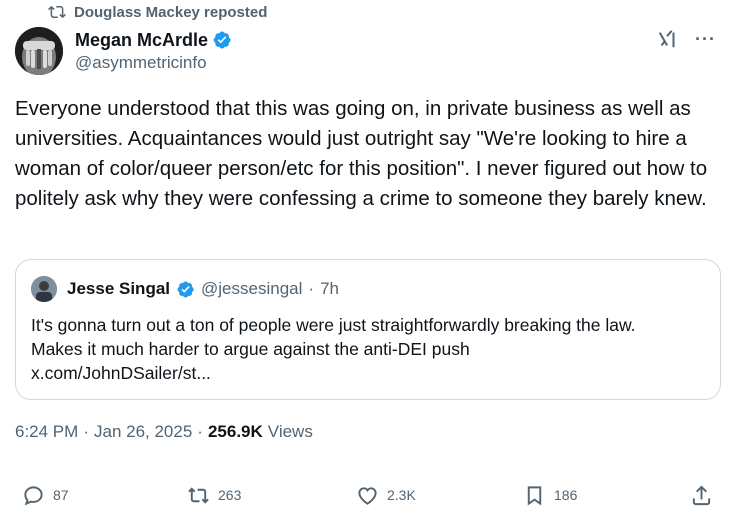 The height and width of the screenshot is (515, 730). I want to click on share-button, so click(701, 495).